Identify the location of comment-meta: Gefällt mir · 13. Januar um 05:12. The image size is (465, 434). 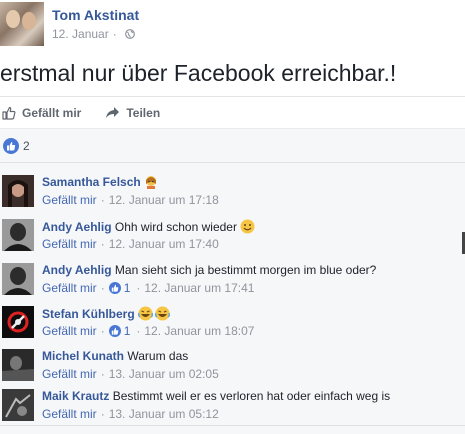
(130, 414).